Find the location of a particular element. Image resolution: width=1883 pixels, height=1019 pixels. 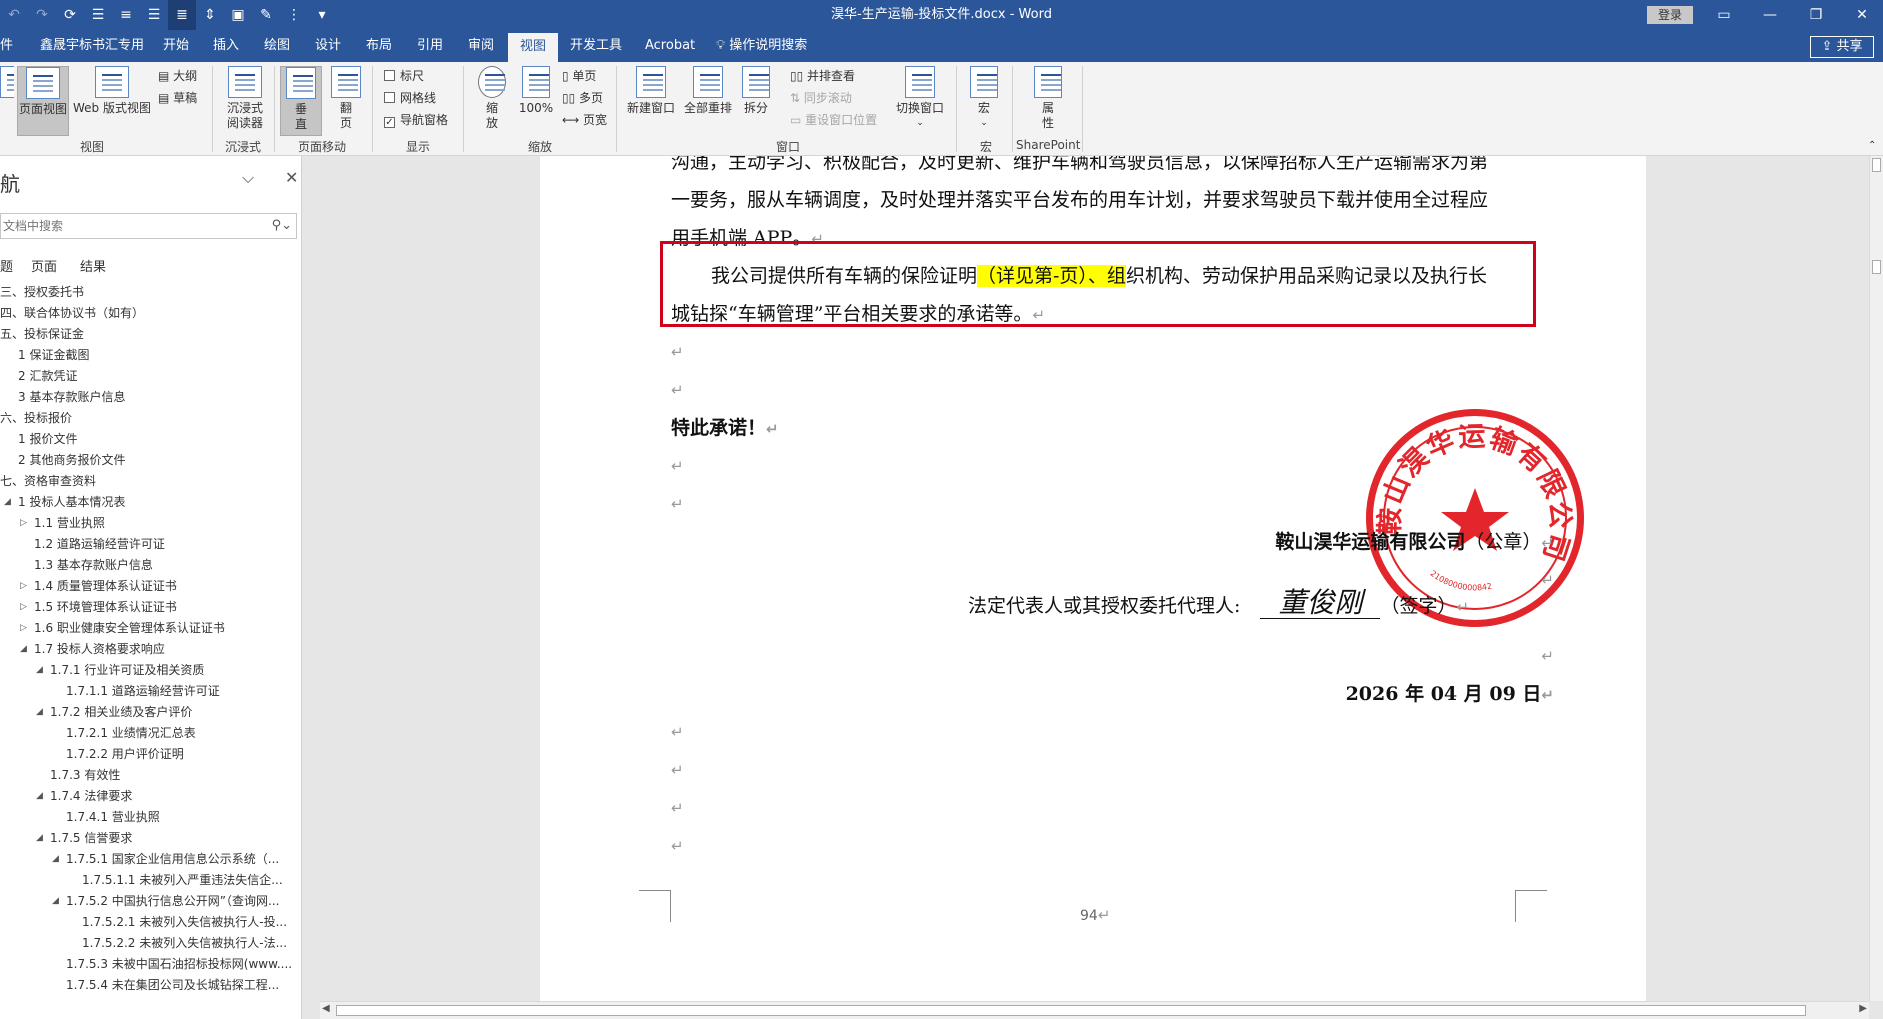

tab-references: 引用 is located at coordinates (430, 46).